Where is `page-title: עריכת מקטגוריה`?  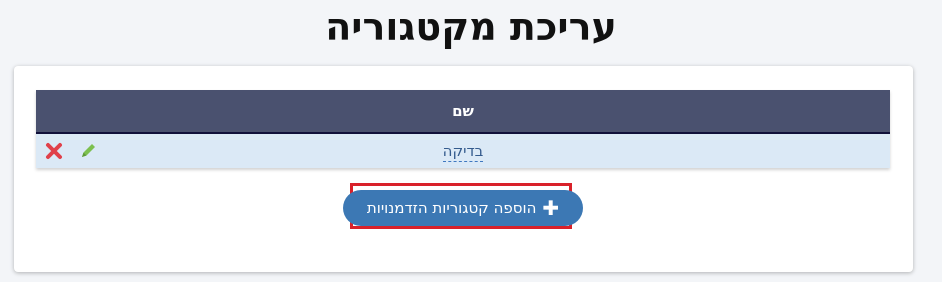
page-title: עריכת מקטגוריה is located at coordinates (471, 27).